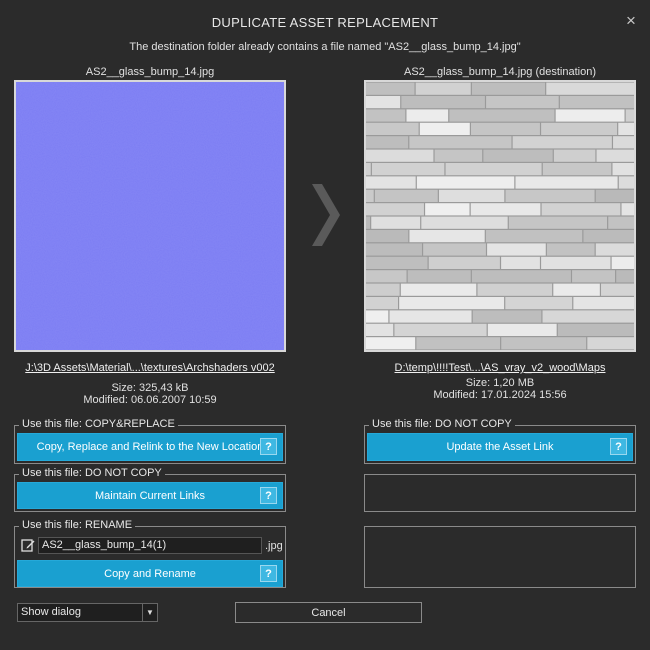  I want to click on copy-replace-legend: Use this file: COPY&REPLACE, so click(98, 424).